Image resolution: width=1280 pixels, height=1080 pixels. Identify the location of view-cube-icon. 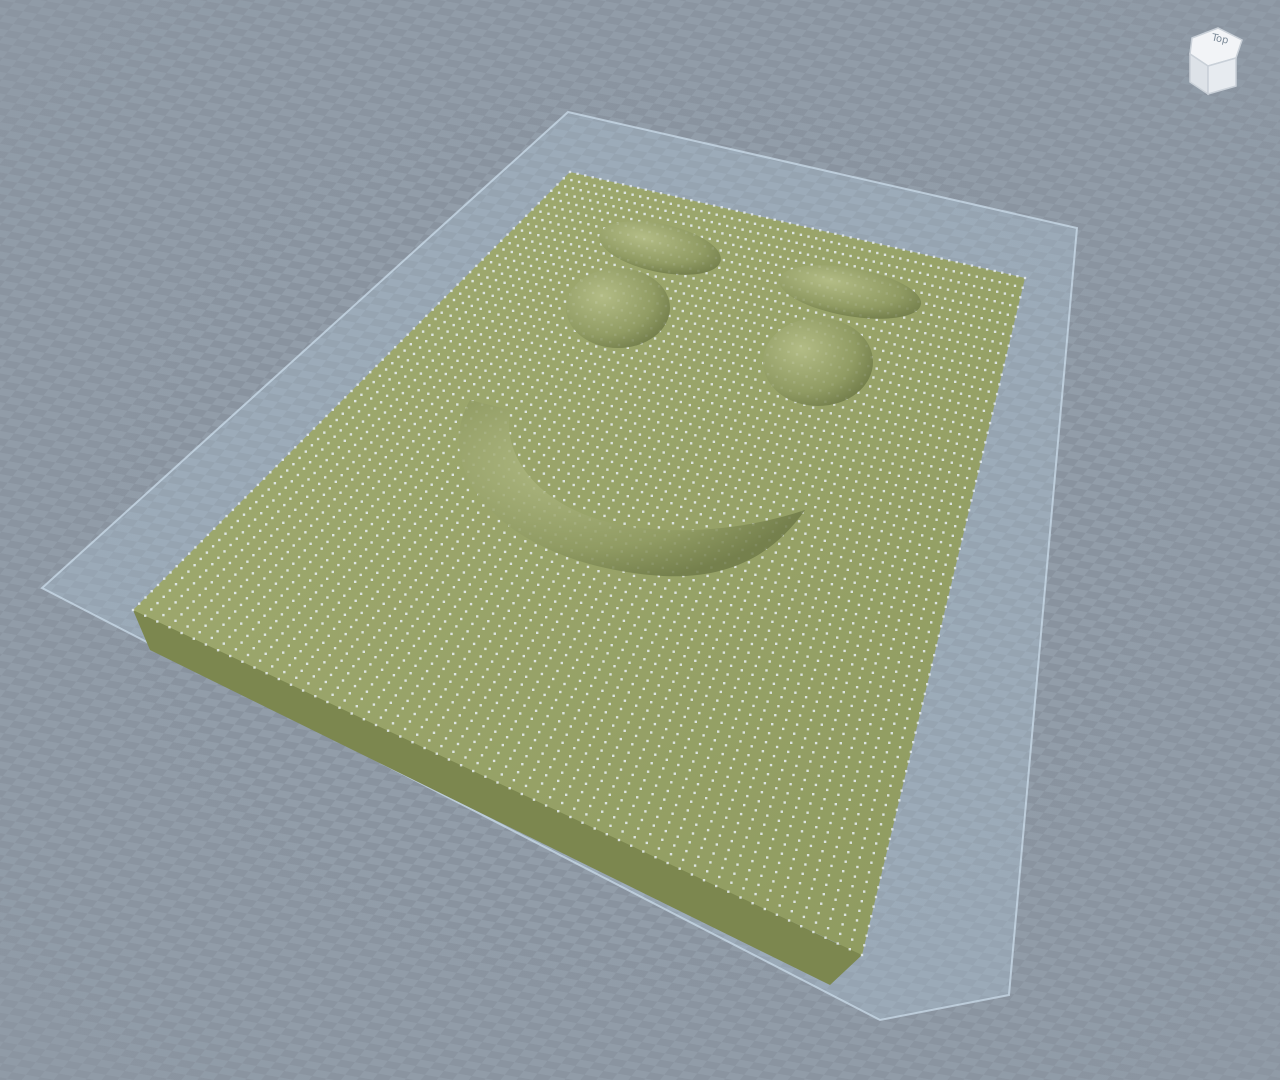
(1216, 61).